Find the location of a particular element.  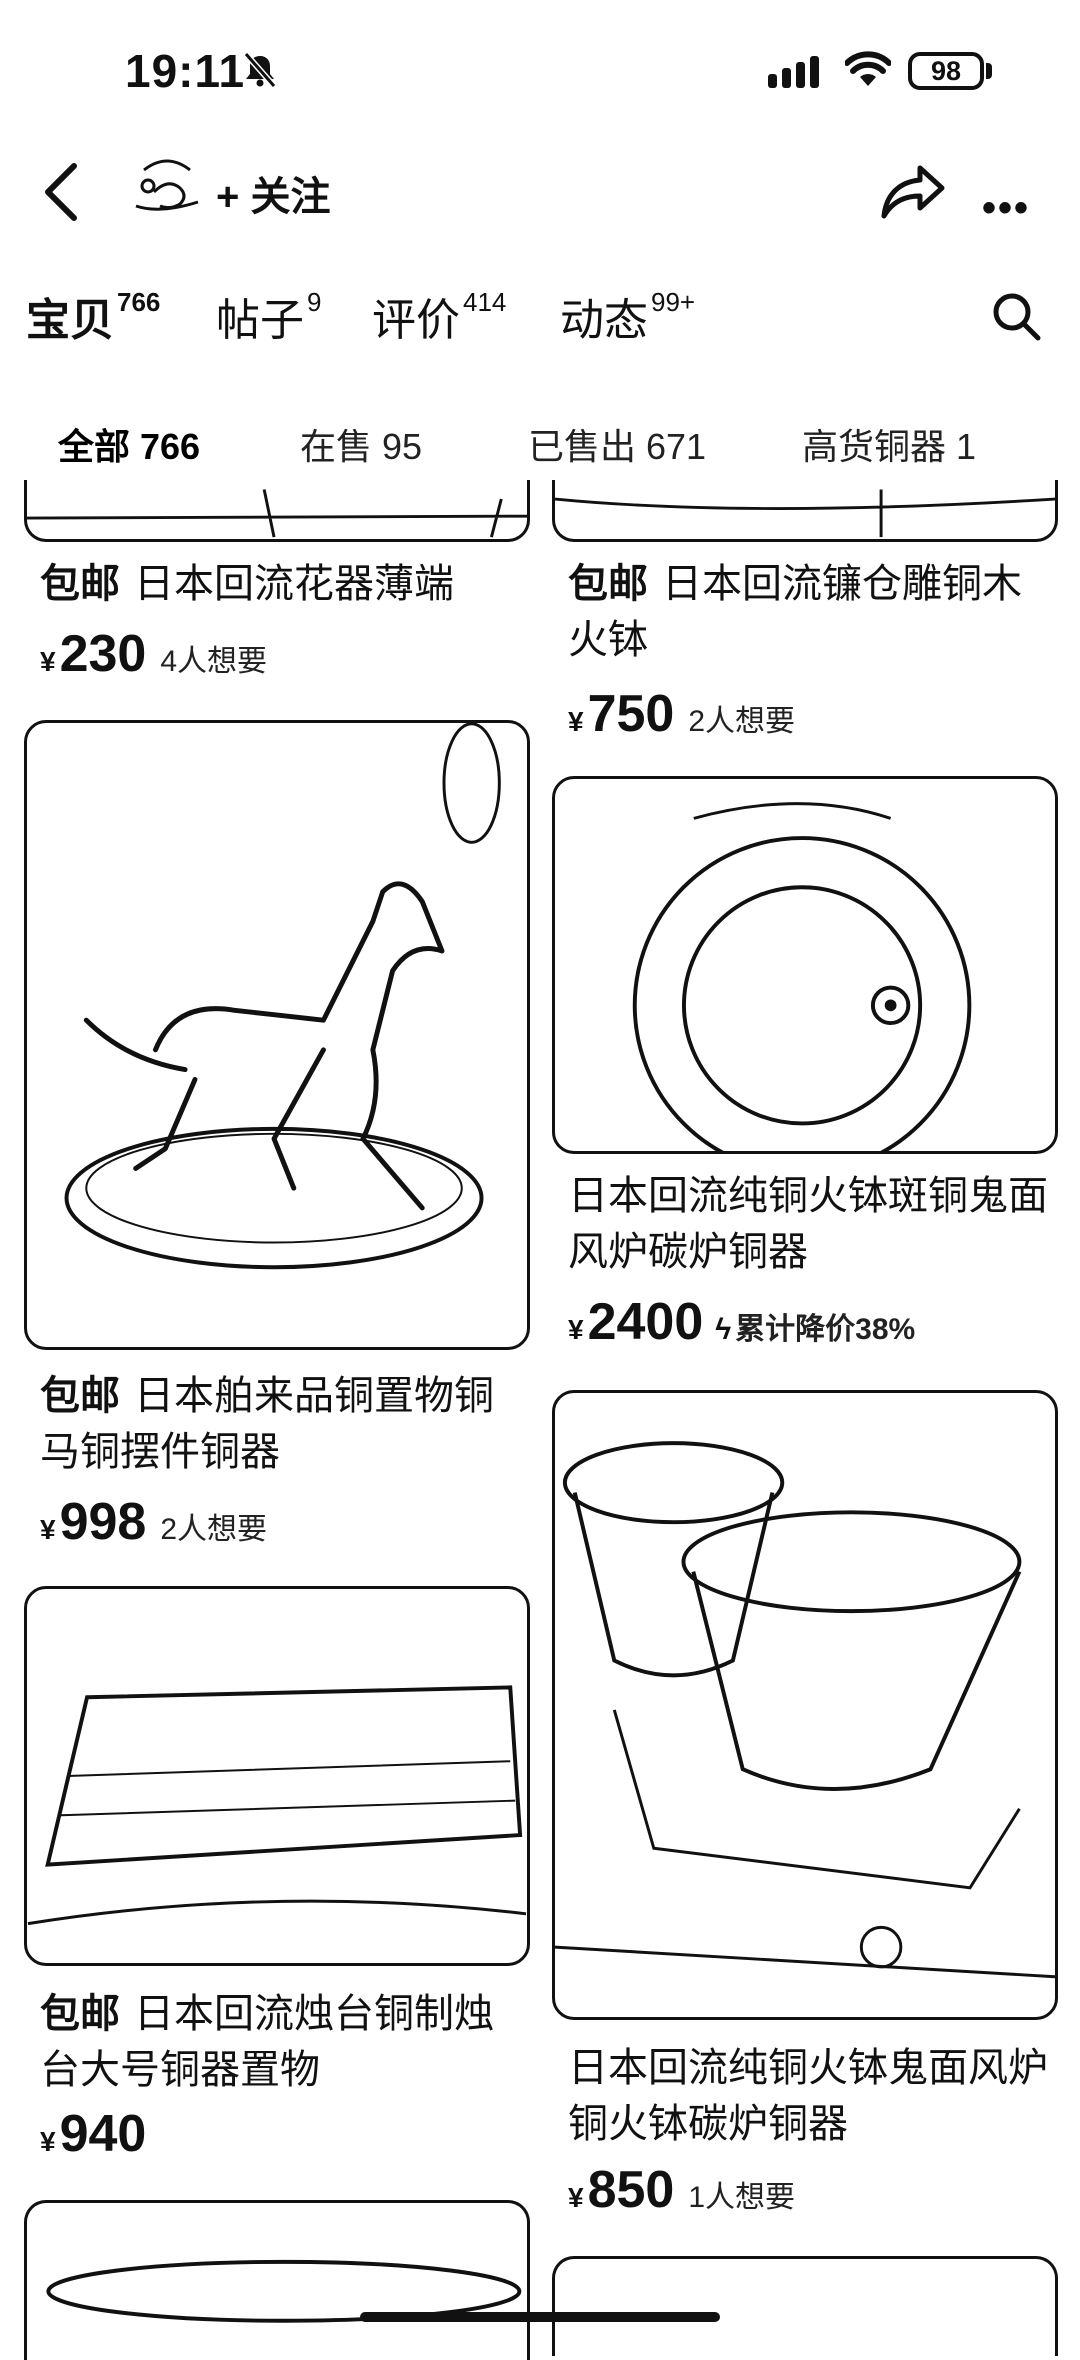

tab-items: 宝贝 766 is located at coordinates (93, 316).